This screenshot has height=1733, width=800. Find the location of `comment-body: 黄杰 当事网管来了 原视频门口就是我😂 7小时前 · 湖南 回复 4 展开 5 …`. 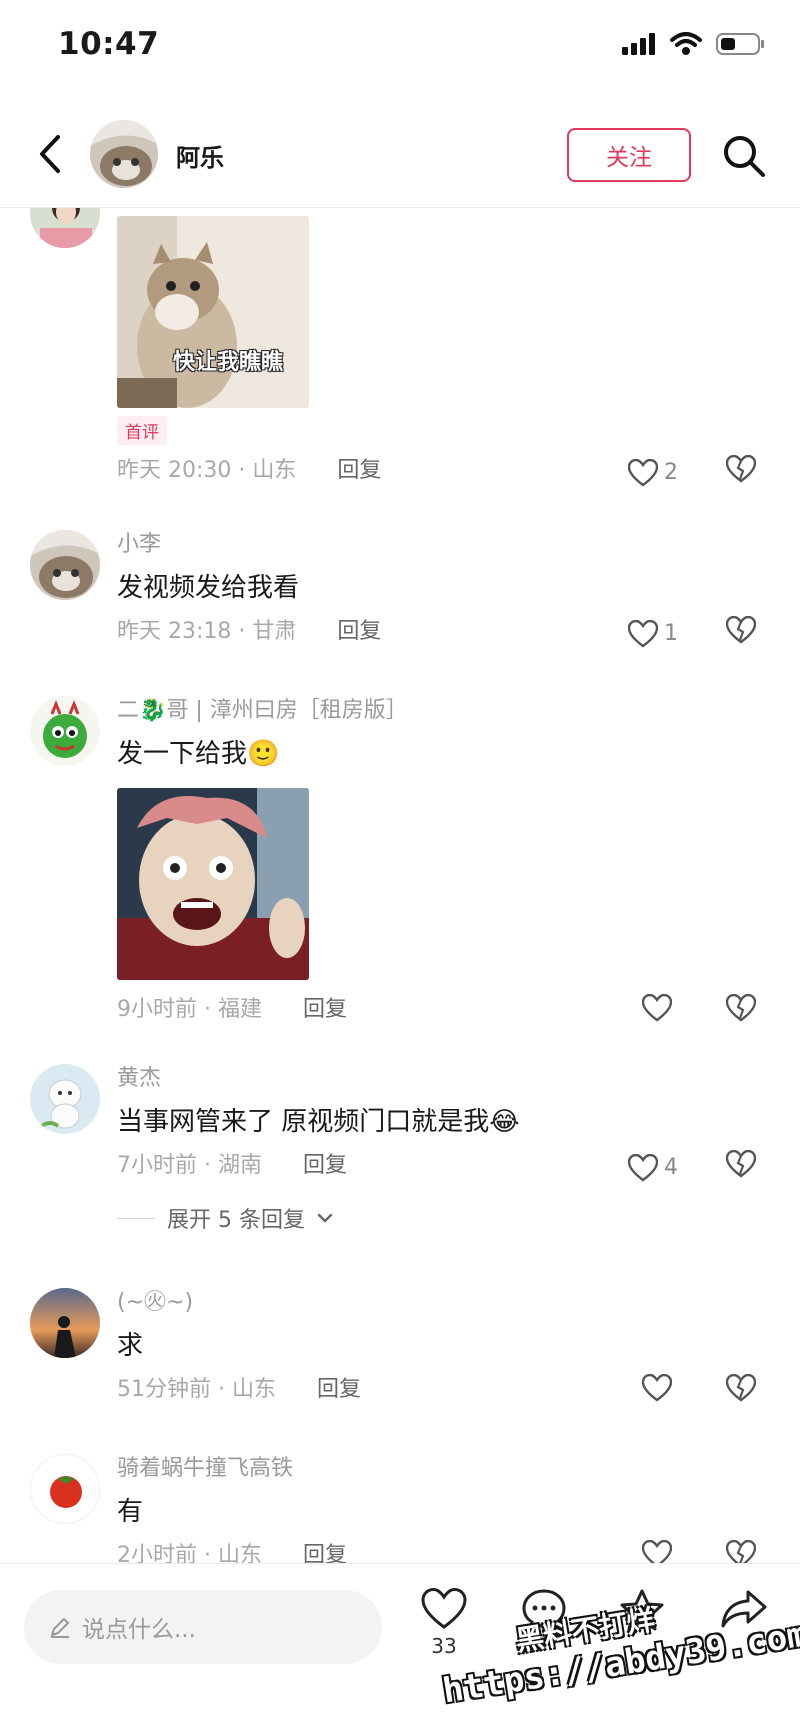

comment-body: 黄杰 当事网管来了 原视频门口就是我😂 7小时前 · 湖南 回复 4 展开 5 … is located at coordinates (443, 1149).